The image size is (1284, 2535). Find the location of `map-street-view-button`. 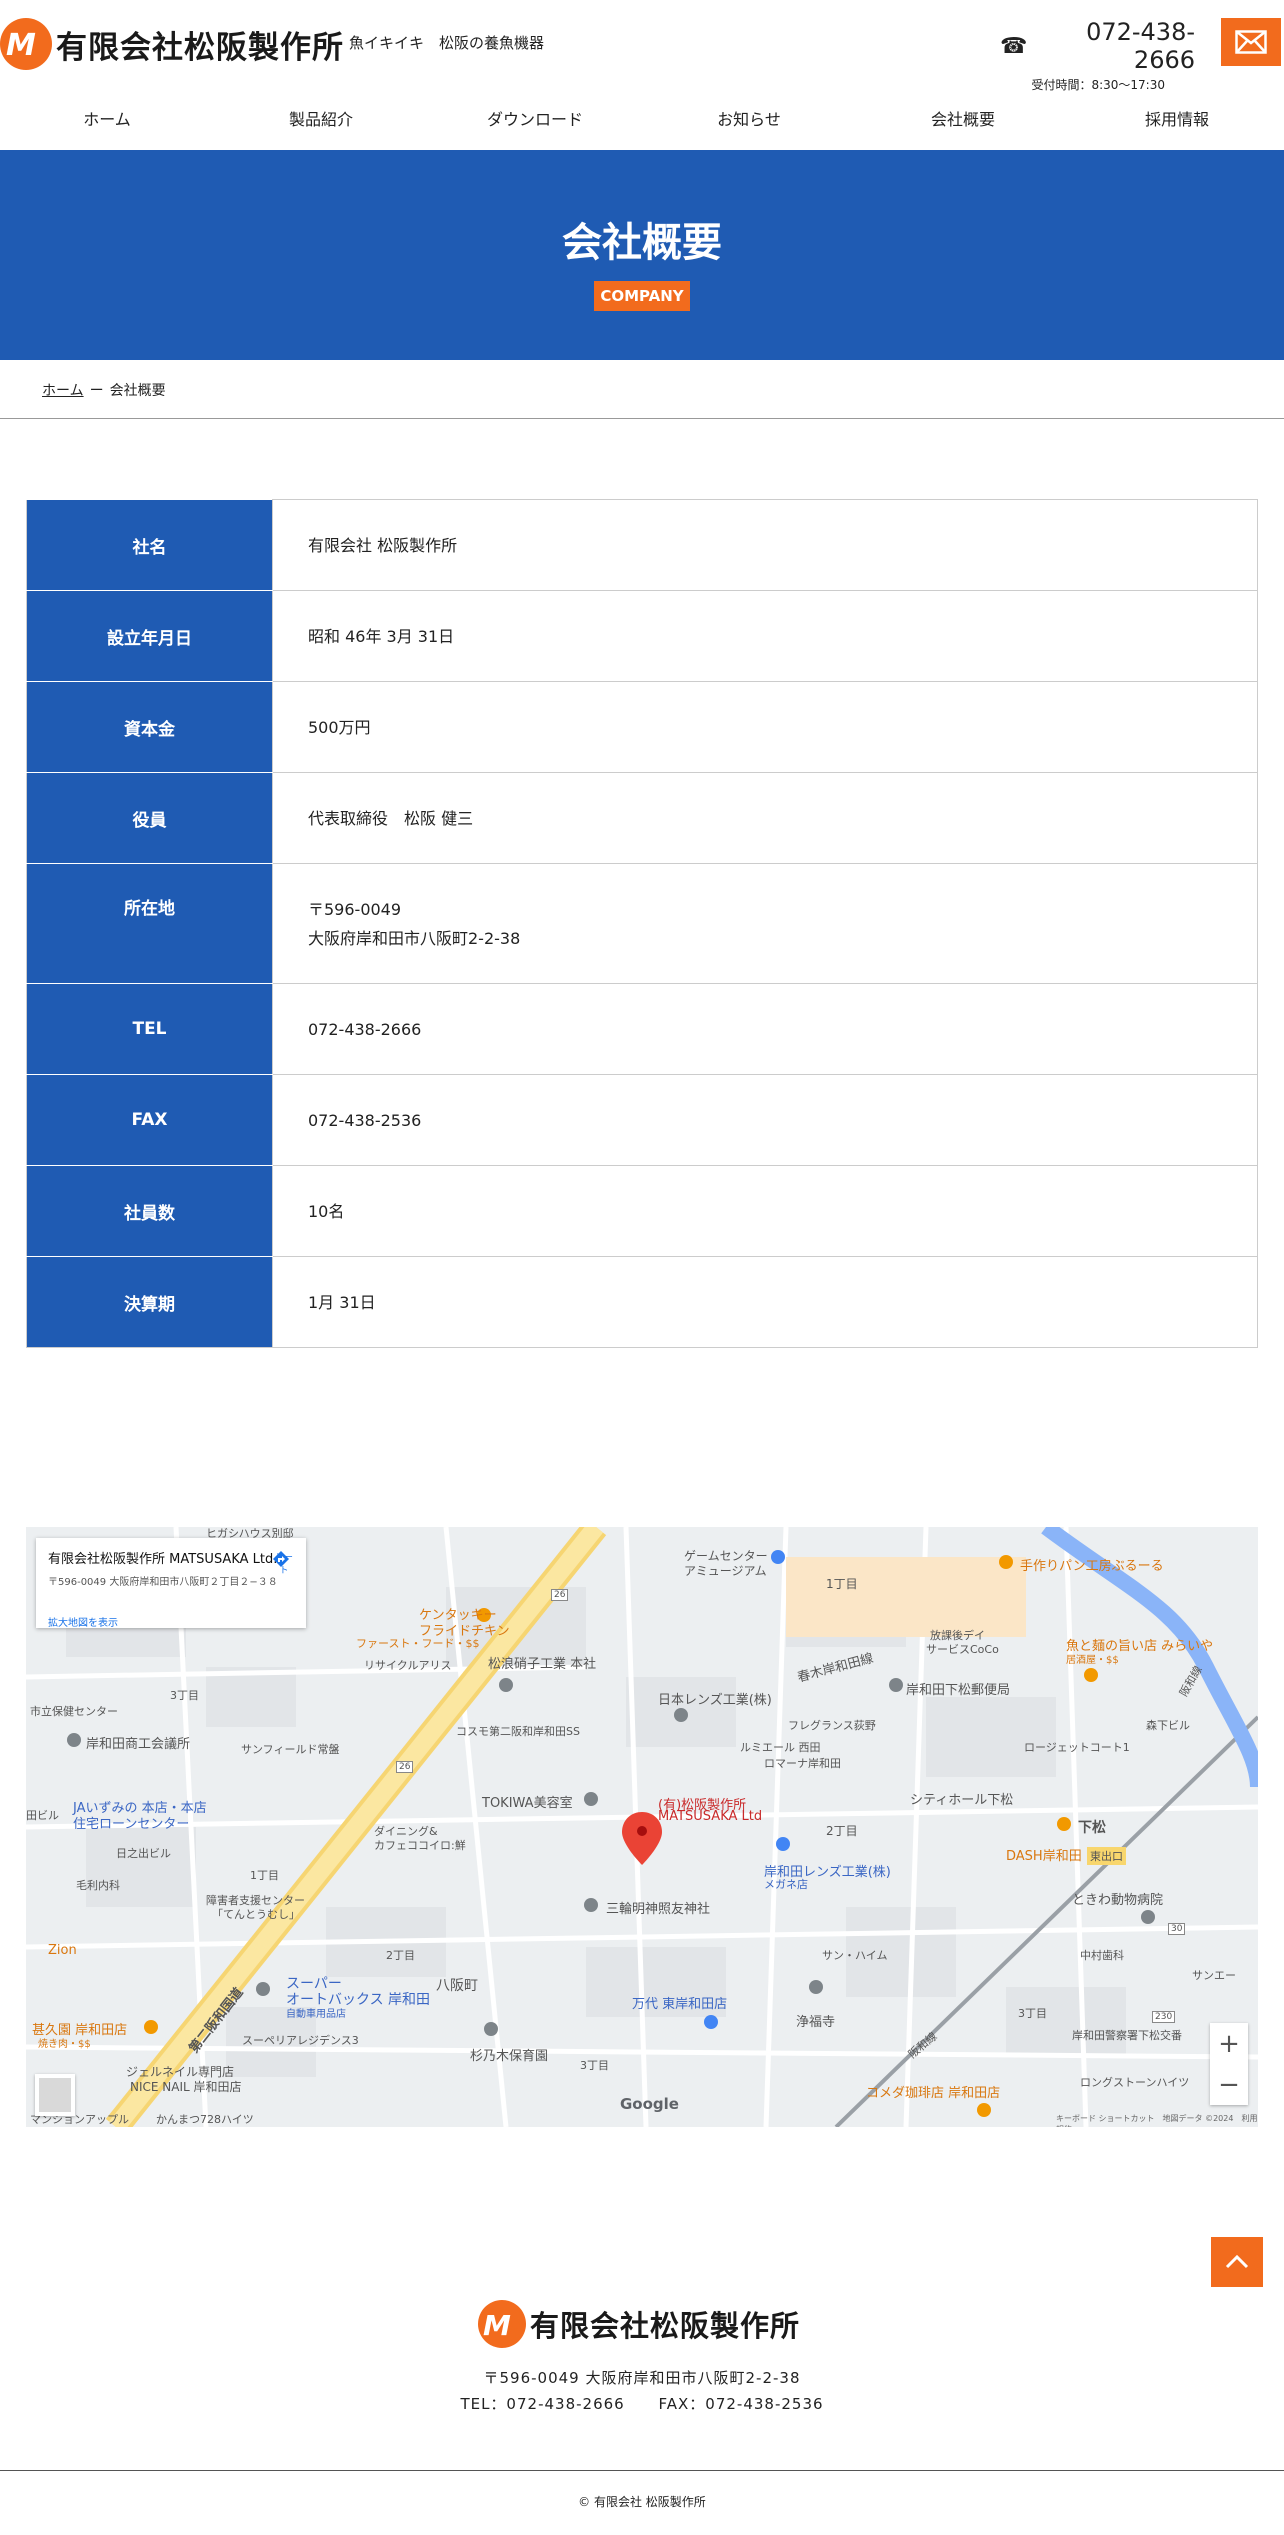

map-street-view-button is located at coordinates (55, 2095).